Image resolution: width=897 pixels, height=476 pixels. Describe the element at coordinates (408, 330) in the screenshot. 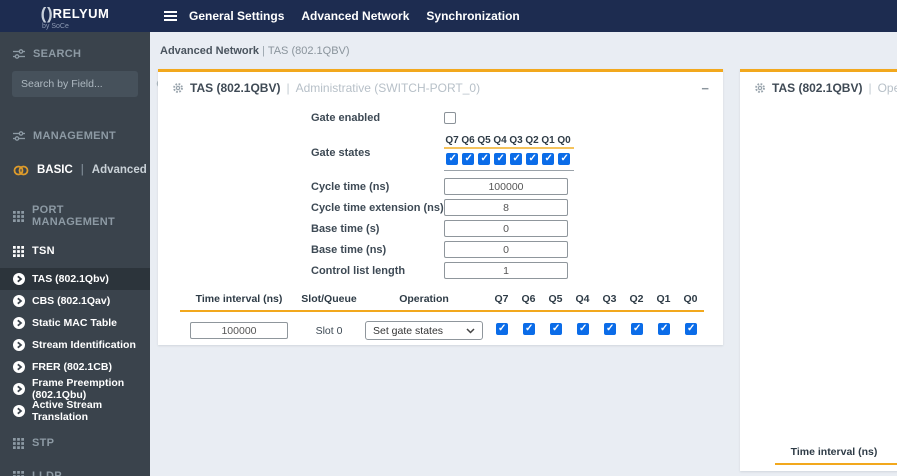

I see `operation-selected-value: Set gate states` at that location.